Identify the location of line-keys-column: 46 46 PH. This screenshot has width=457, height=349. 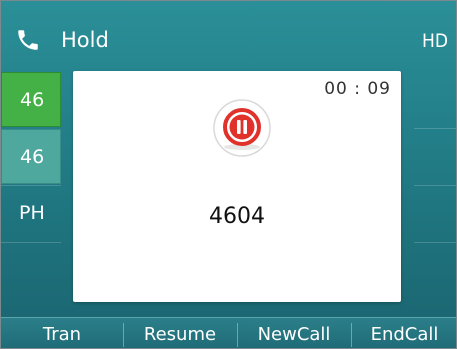
(31, 186).